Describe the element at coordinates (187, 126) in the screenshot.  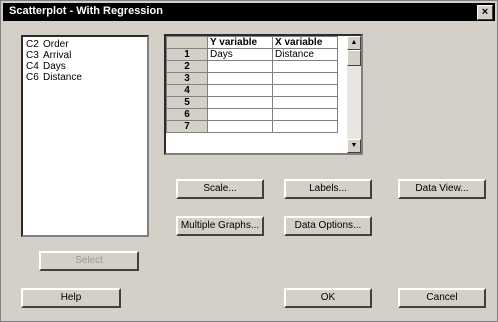
I see `row-number: 7` at that location.